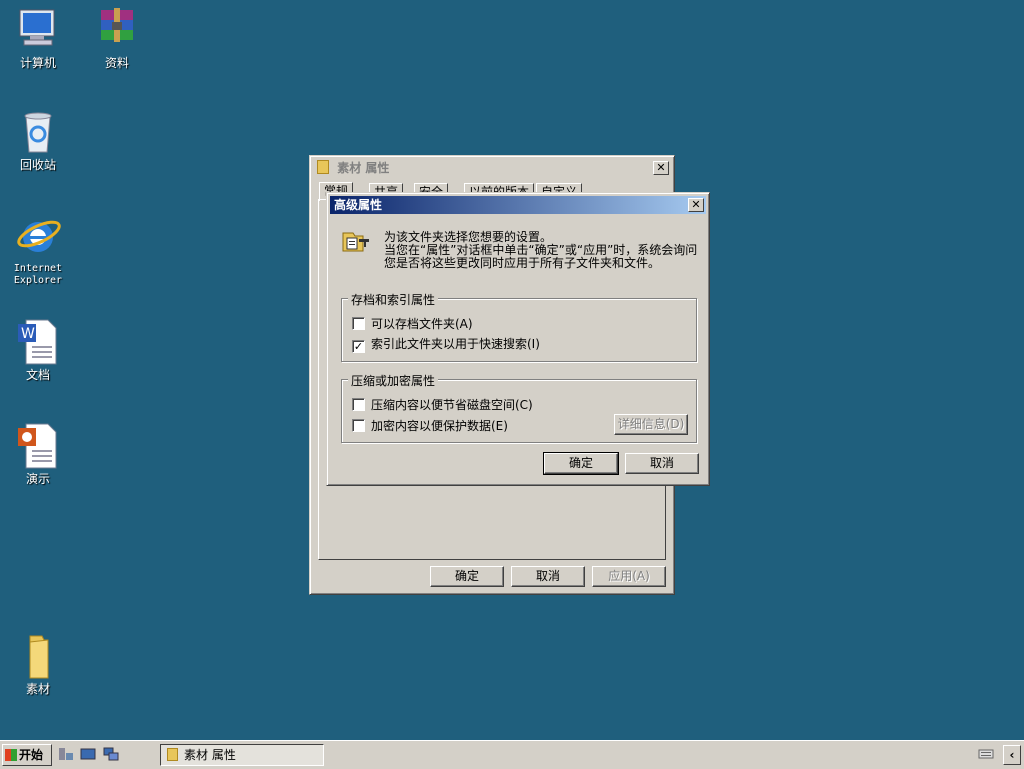 Image resolution: width=1024 pixels, height=769 pixels. Describe the element at coordinates (38, 132) in the screenshot. I see `recycle-bin-icon` at that location.